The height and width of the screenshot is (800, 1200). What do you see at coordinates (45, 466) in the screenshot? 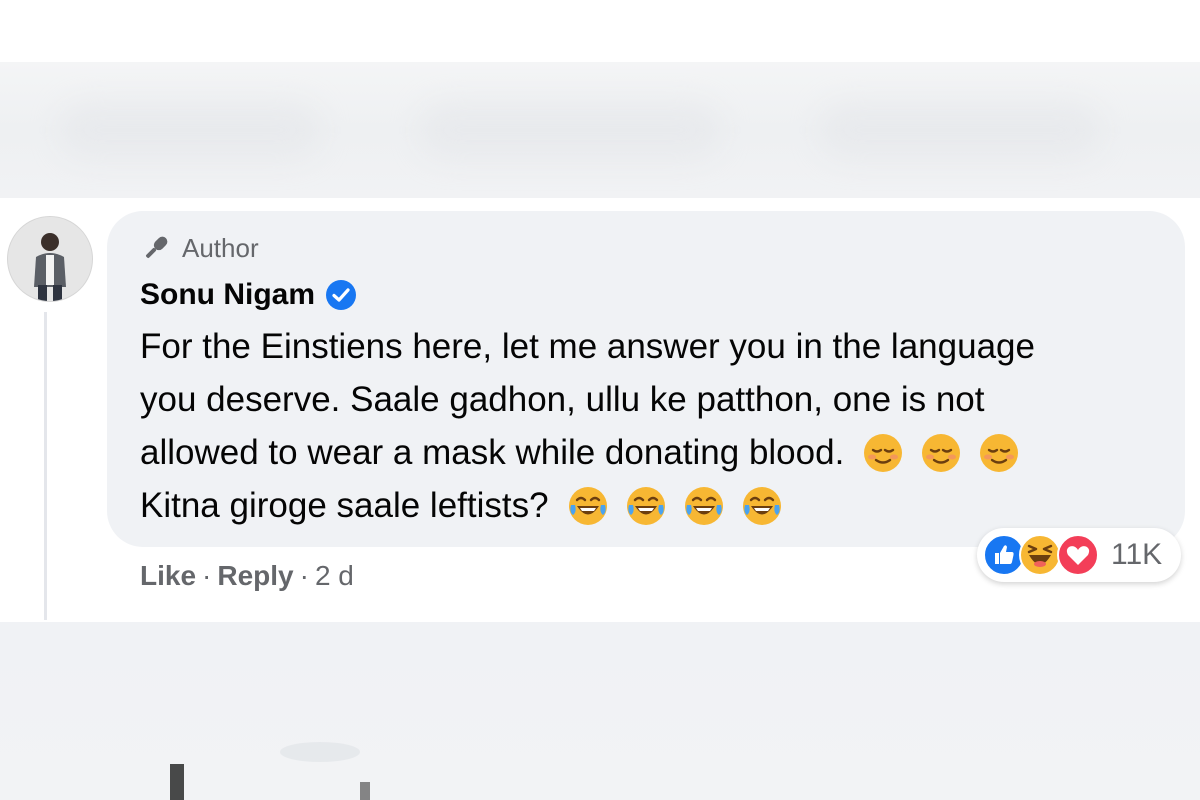
I see `reply-thread-line` at bounding box center [45, 466].